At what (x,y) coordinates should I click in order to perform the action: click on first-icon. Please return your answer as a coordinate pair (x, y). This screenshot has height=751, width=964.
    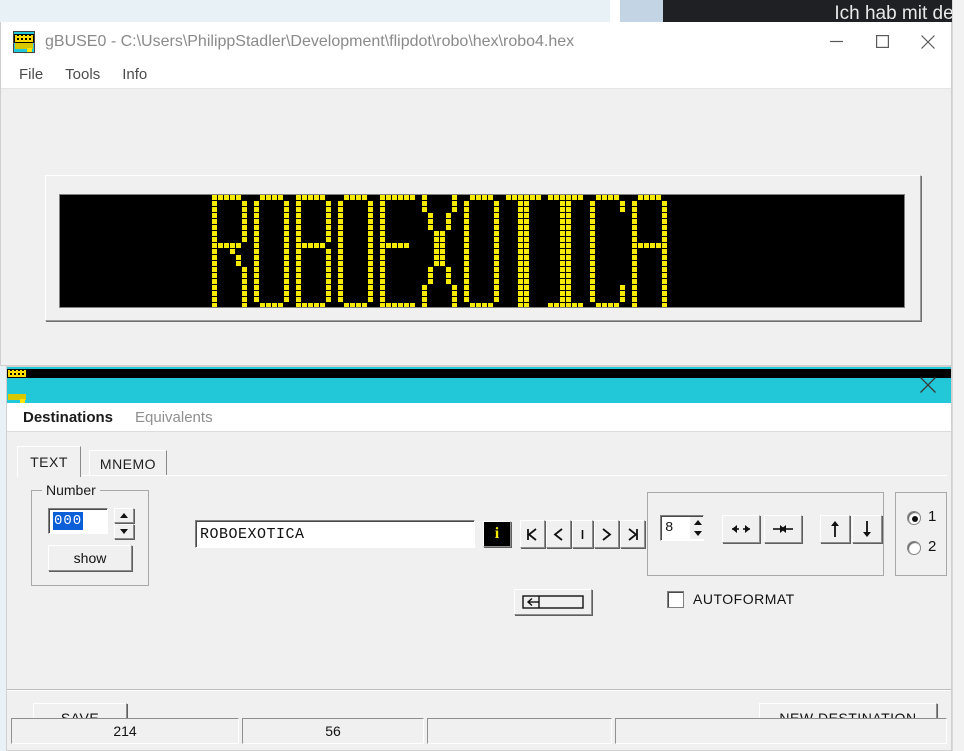
    Looking at the image, I should click on (532, 534).